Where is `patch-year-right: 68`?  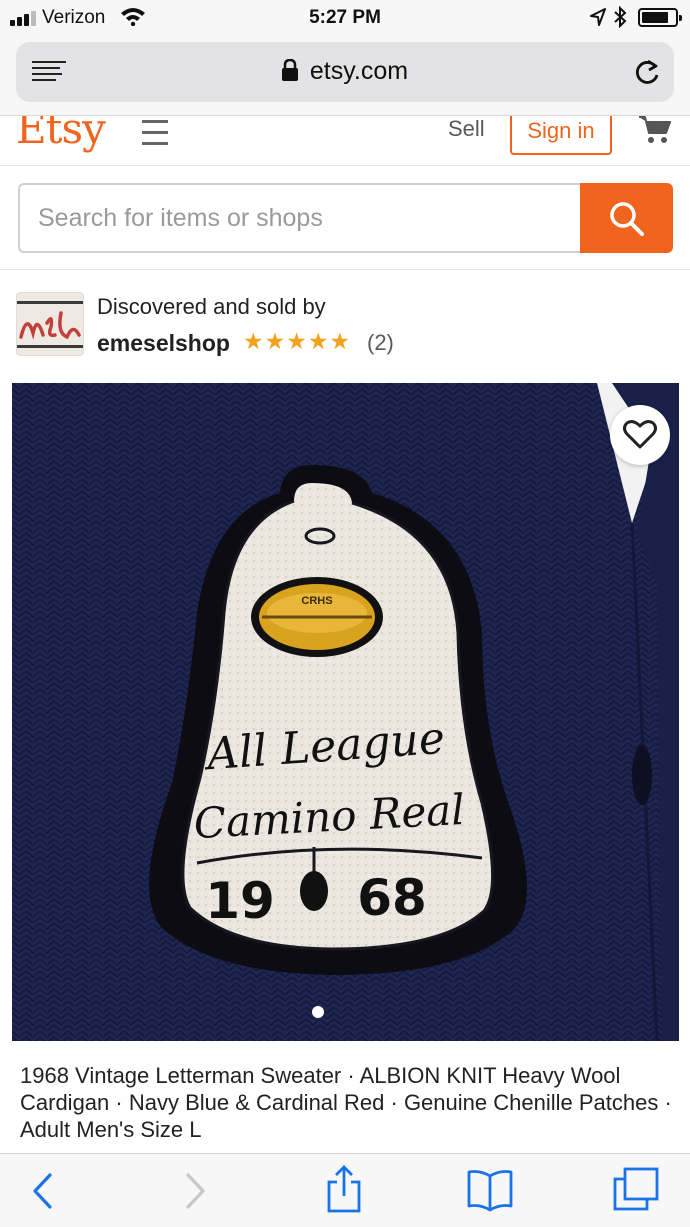 patch-year-right: 68 is located at coordinates (392, 898).